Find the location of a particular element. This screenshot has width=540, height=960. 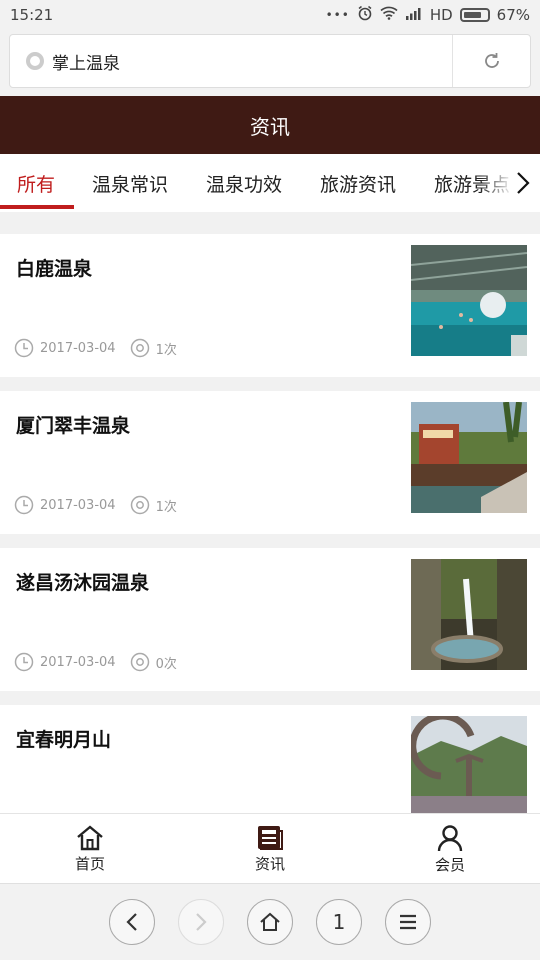

tab-label: 温泉常识 is located at coordinates (130, 184).